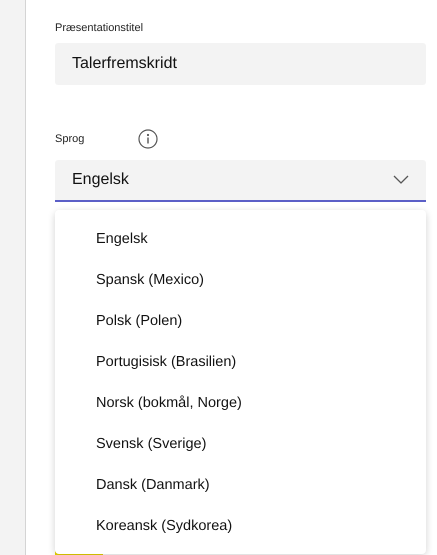  I want to click on field-label: Sprog, so click(69, 139).